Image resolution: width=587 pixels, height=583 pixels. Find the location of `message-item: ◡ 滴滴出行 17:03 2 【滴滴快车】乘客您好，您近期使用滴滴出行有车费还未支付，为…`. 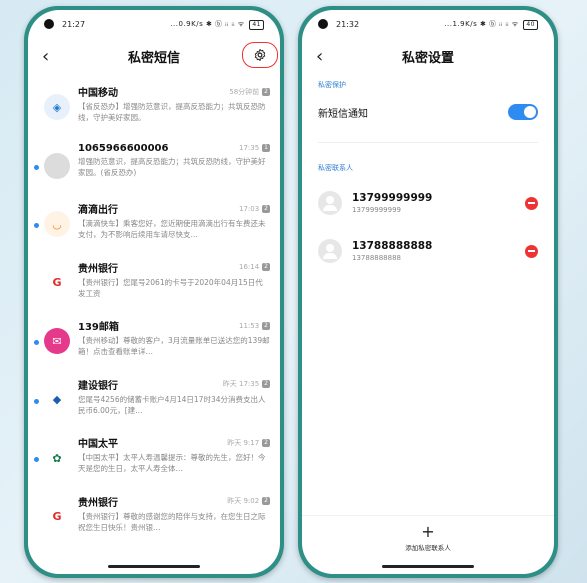

message-item: ◡ 滴滴出行 17:03 2 【滴滴快车】乘客您好，您近期使用滴滴出行有车费还未支付，为… is located at coordinates (154, 228).